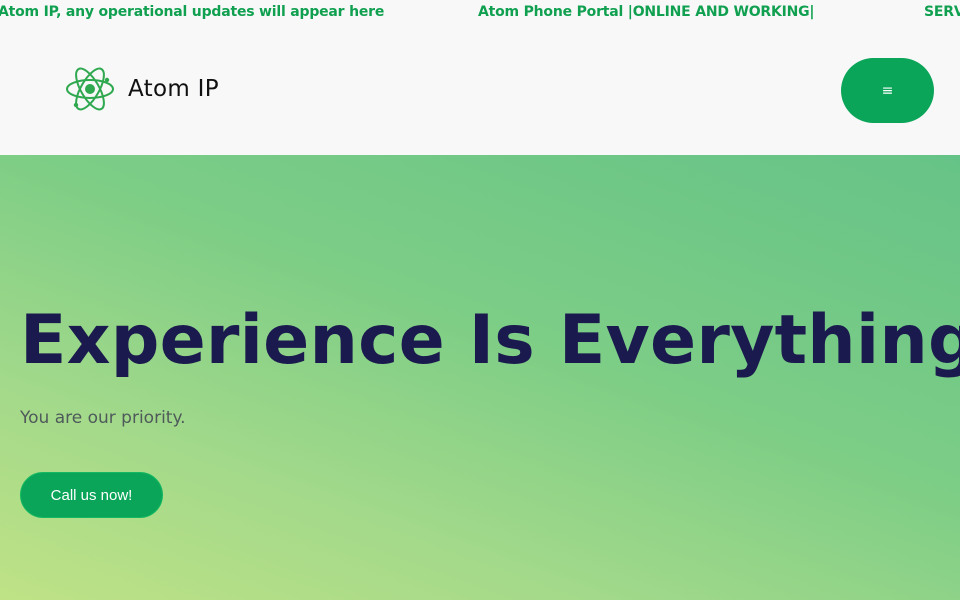 The image size is (960, 600). I want to click on menu-button: ≡, so click(887, 90).